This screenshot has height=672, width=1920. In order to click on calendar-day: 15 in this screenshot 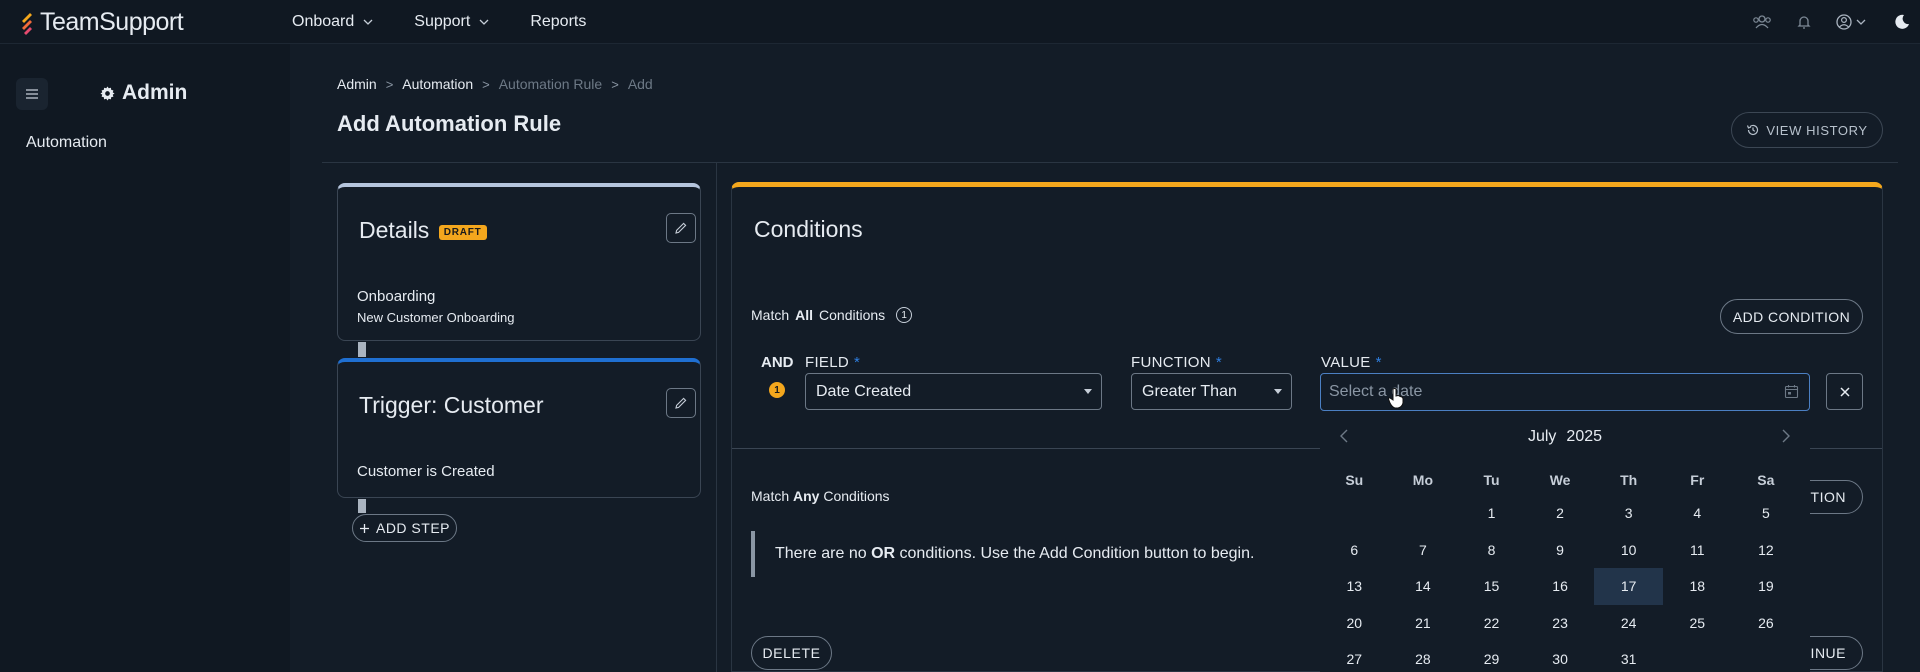, I will do `click(1491, 586)`.